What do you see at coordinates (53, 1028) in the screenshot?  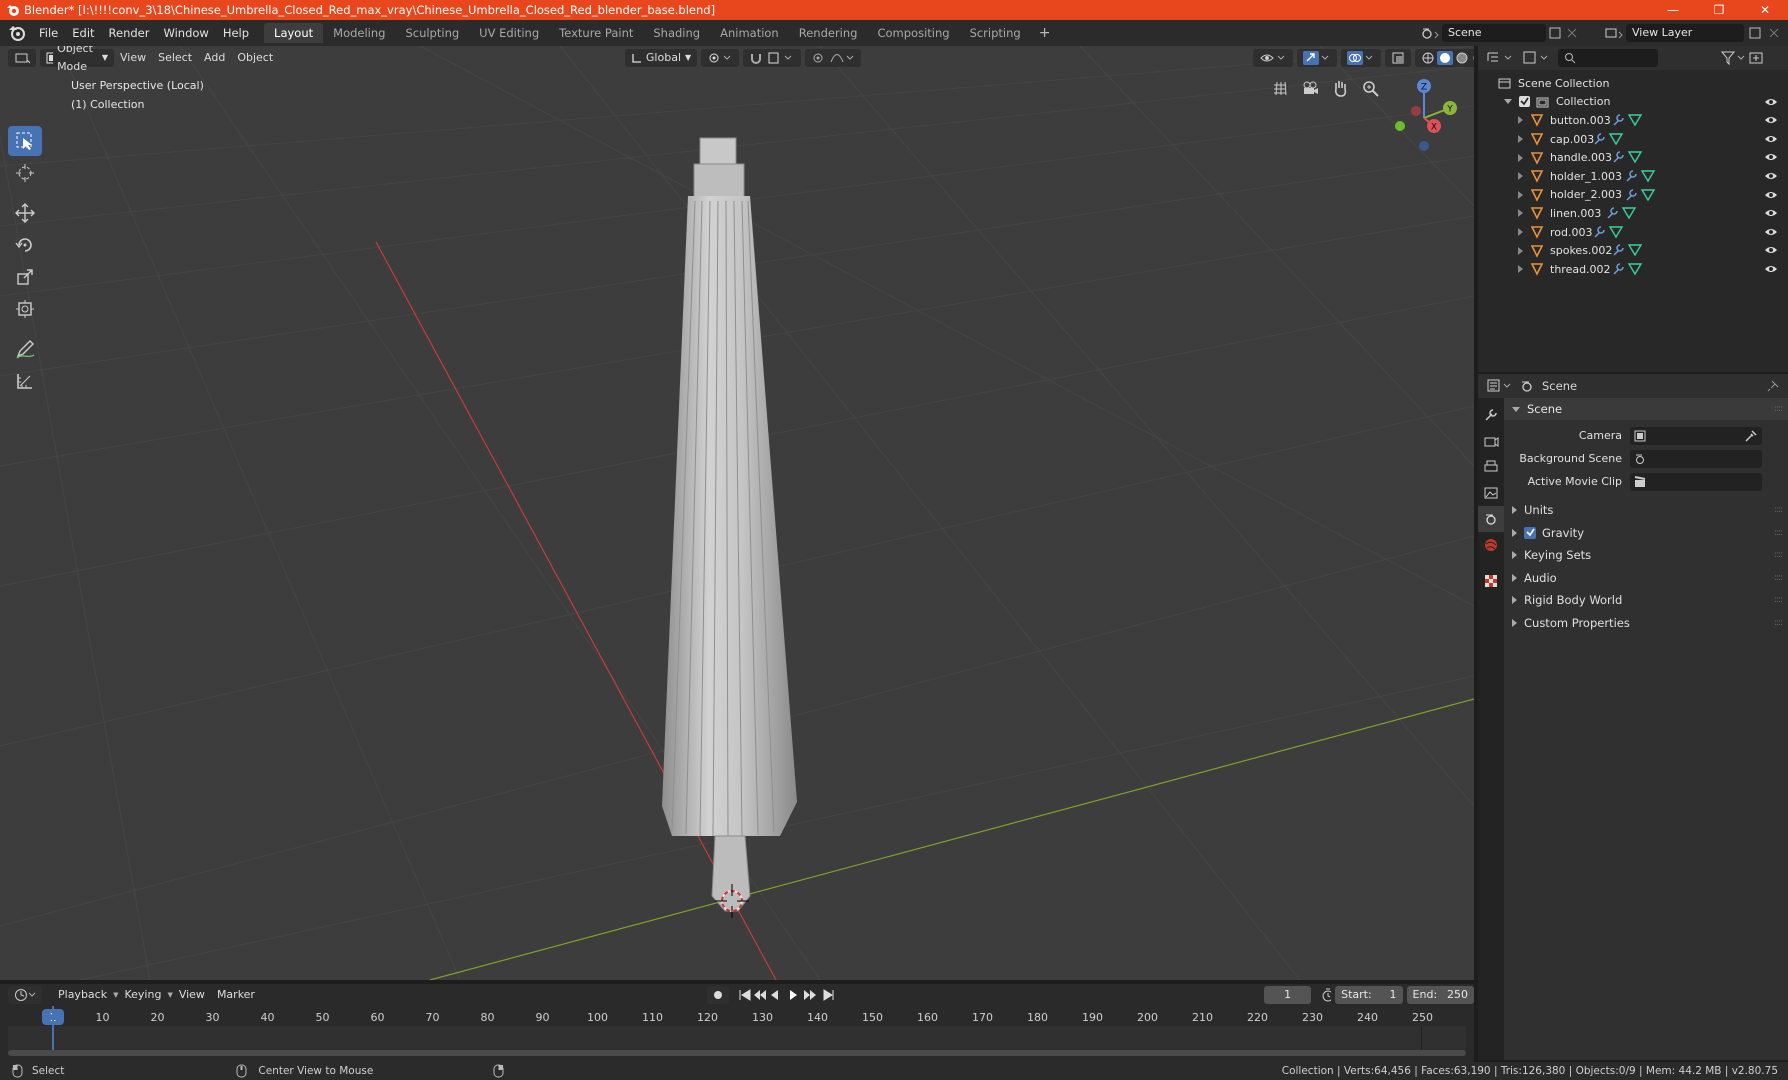 I see `playhead` at bounding box center [53, 1028].